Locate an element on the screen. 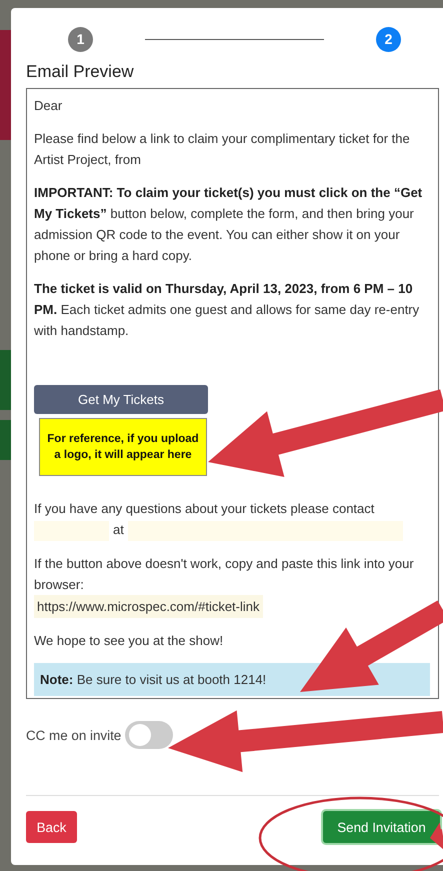 The image size is (443, 871). email-paragraph: Dear is located at coordinates (49, 106).